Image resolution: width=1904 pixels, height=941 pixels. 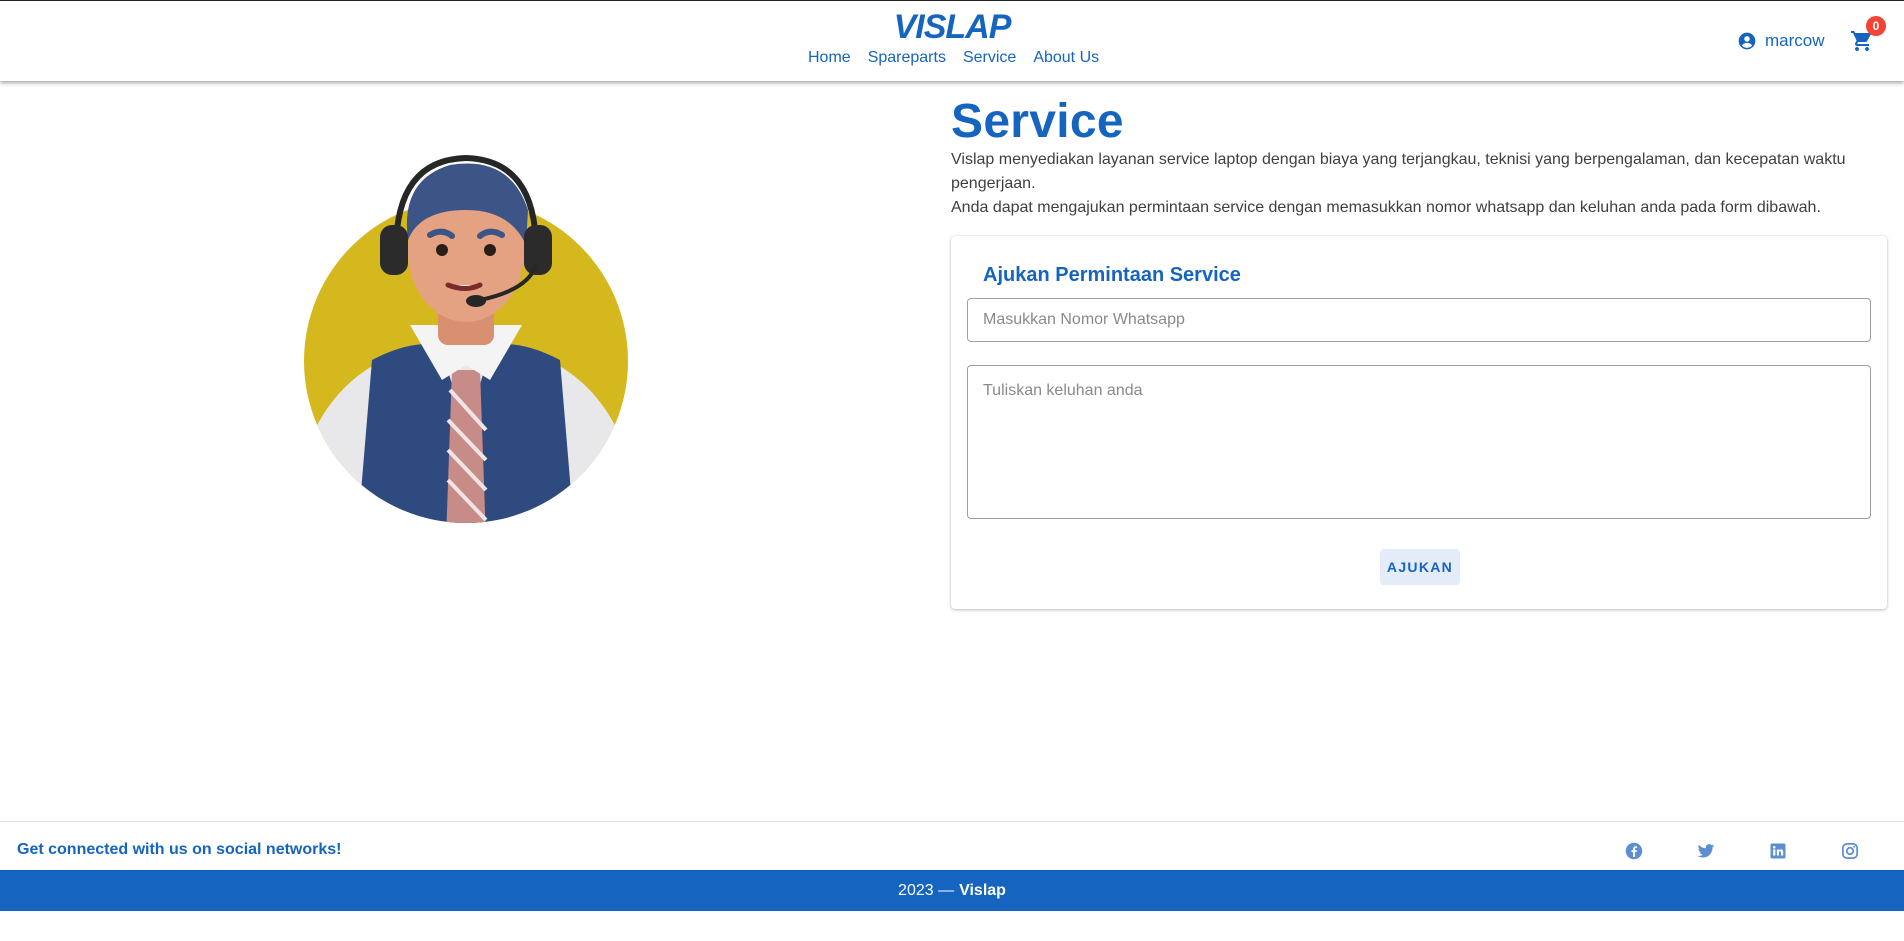 I want to click on user-account-link: marcow, so click(x=1781, y=41).